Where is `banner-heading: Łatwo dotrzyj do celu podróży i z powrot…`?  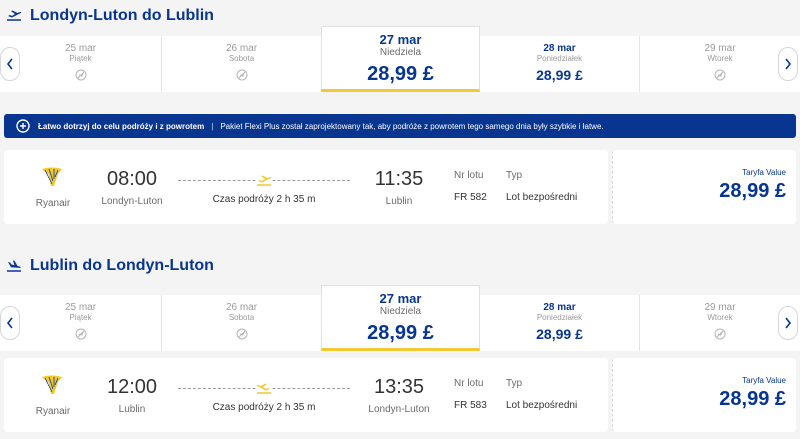 banner-heading: Łatwo dotrzyj do celu podróży i z powrot… is located at coordinates (121, 126).